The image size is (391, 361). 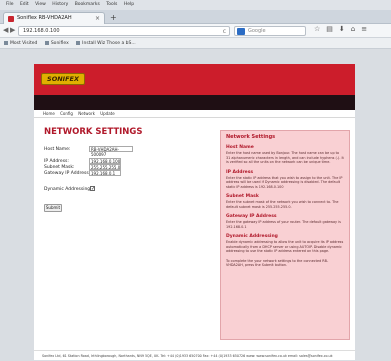 What do you see at coordinates (241, 31) in the screenshot?
I see `search-engine-icon` at bounding box center [241, 31].